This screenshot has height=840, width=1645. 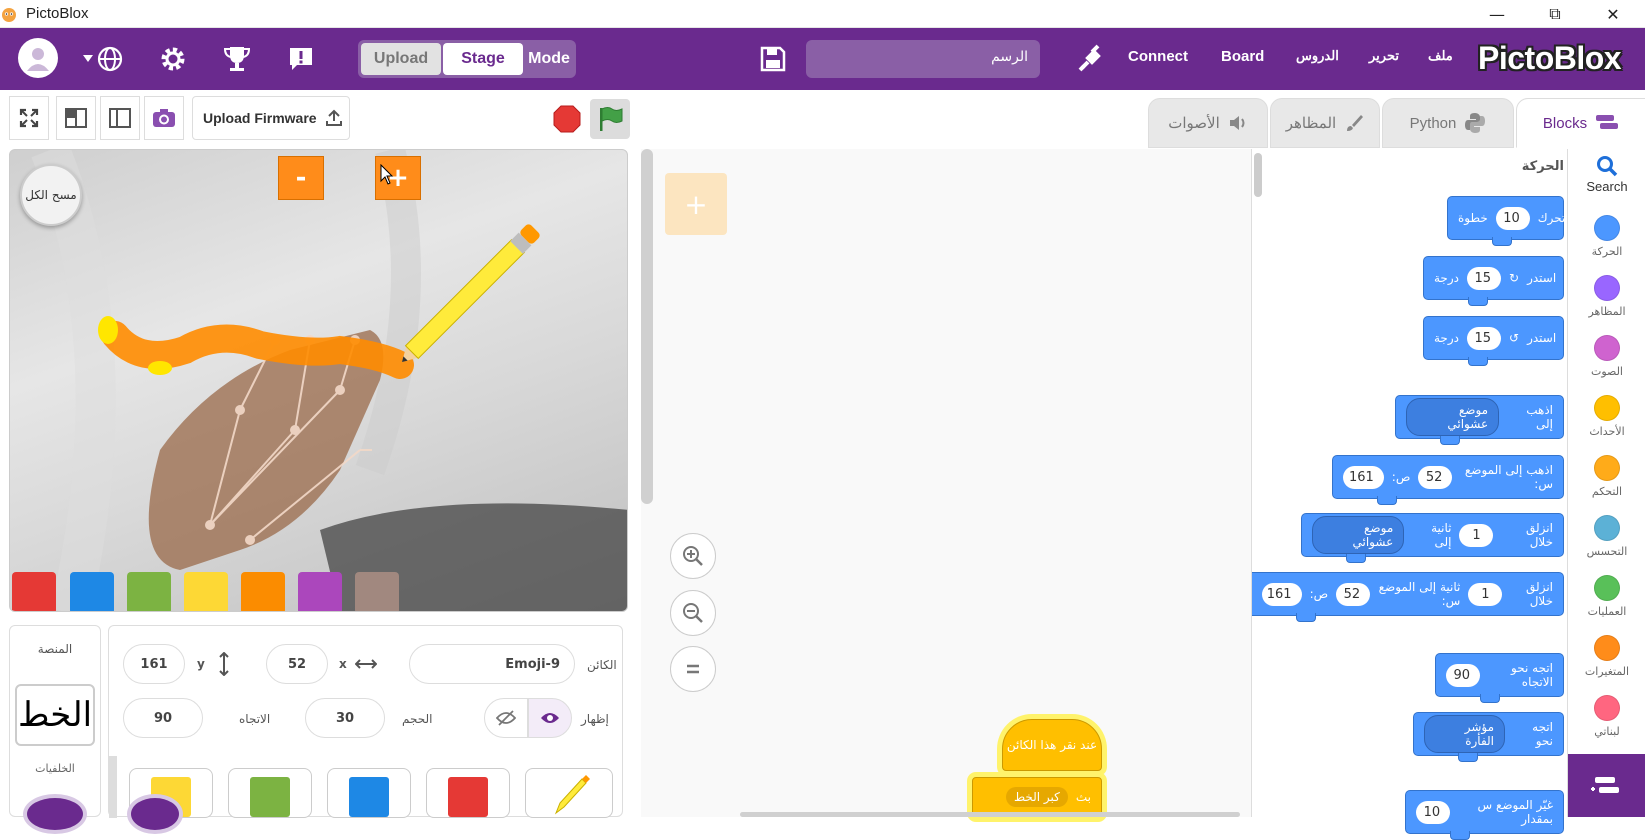 I want to click on turn-right-block: استدر ↻ 15 درجة, so click(x=1493, y=281).